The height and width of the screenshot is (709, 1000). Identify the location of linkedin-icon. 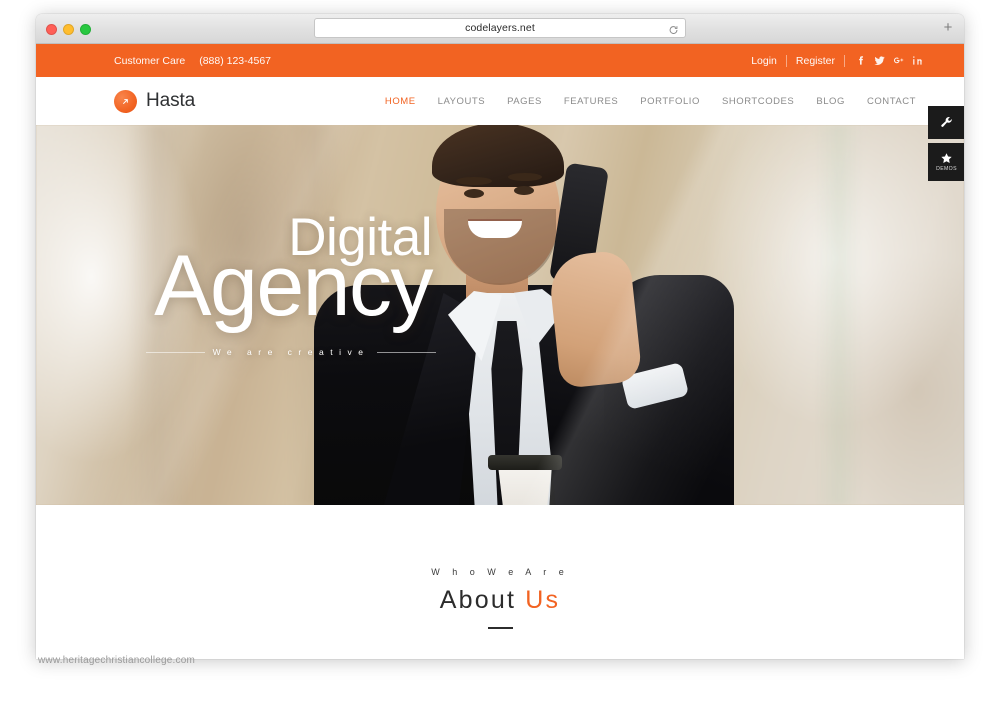
(917, 61).